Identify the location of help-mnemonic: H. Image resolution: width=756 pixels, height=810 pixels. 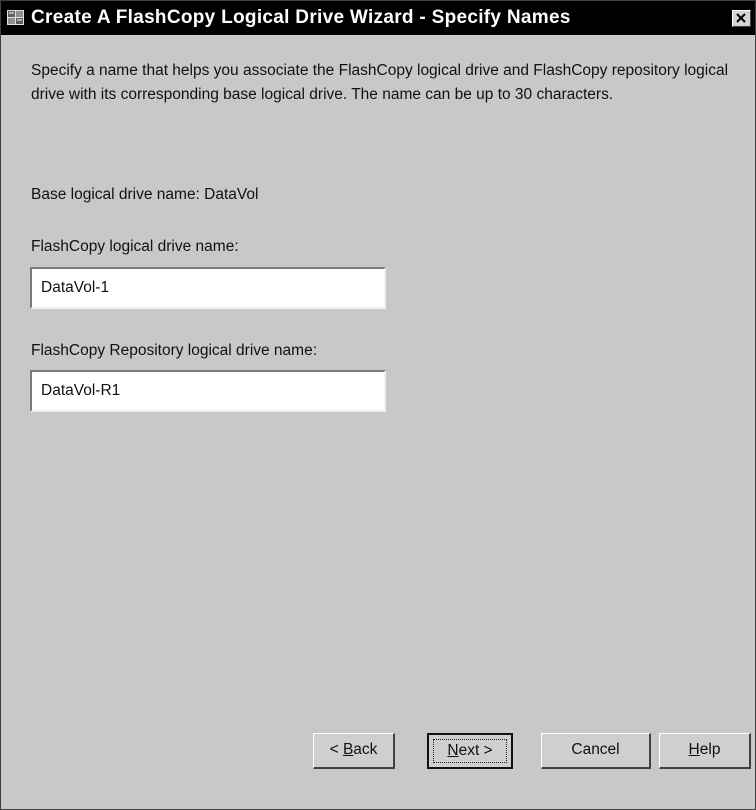
(694, 749).